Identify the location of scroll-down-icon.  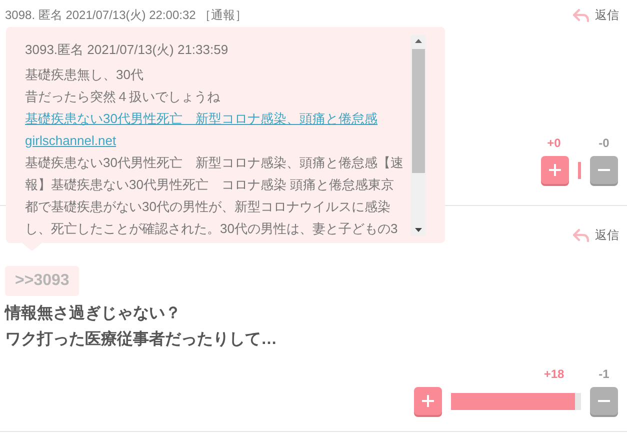
(418, 230).